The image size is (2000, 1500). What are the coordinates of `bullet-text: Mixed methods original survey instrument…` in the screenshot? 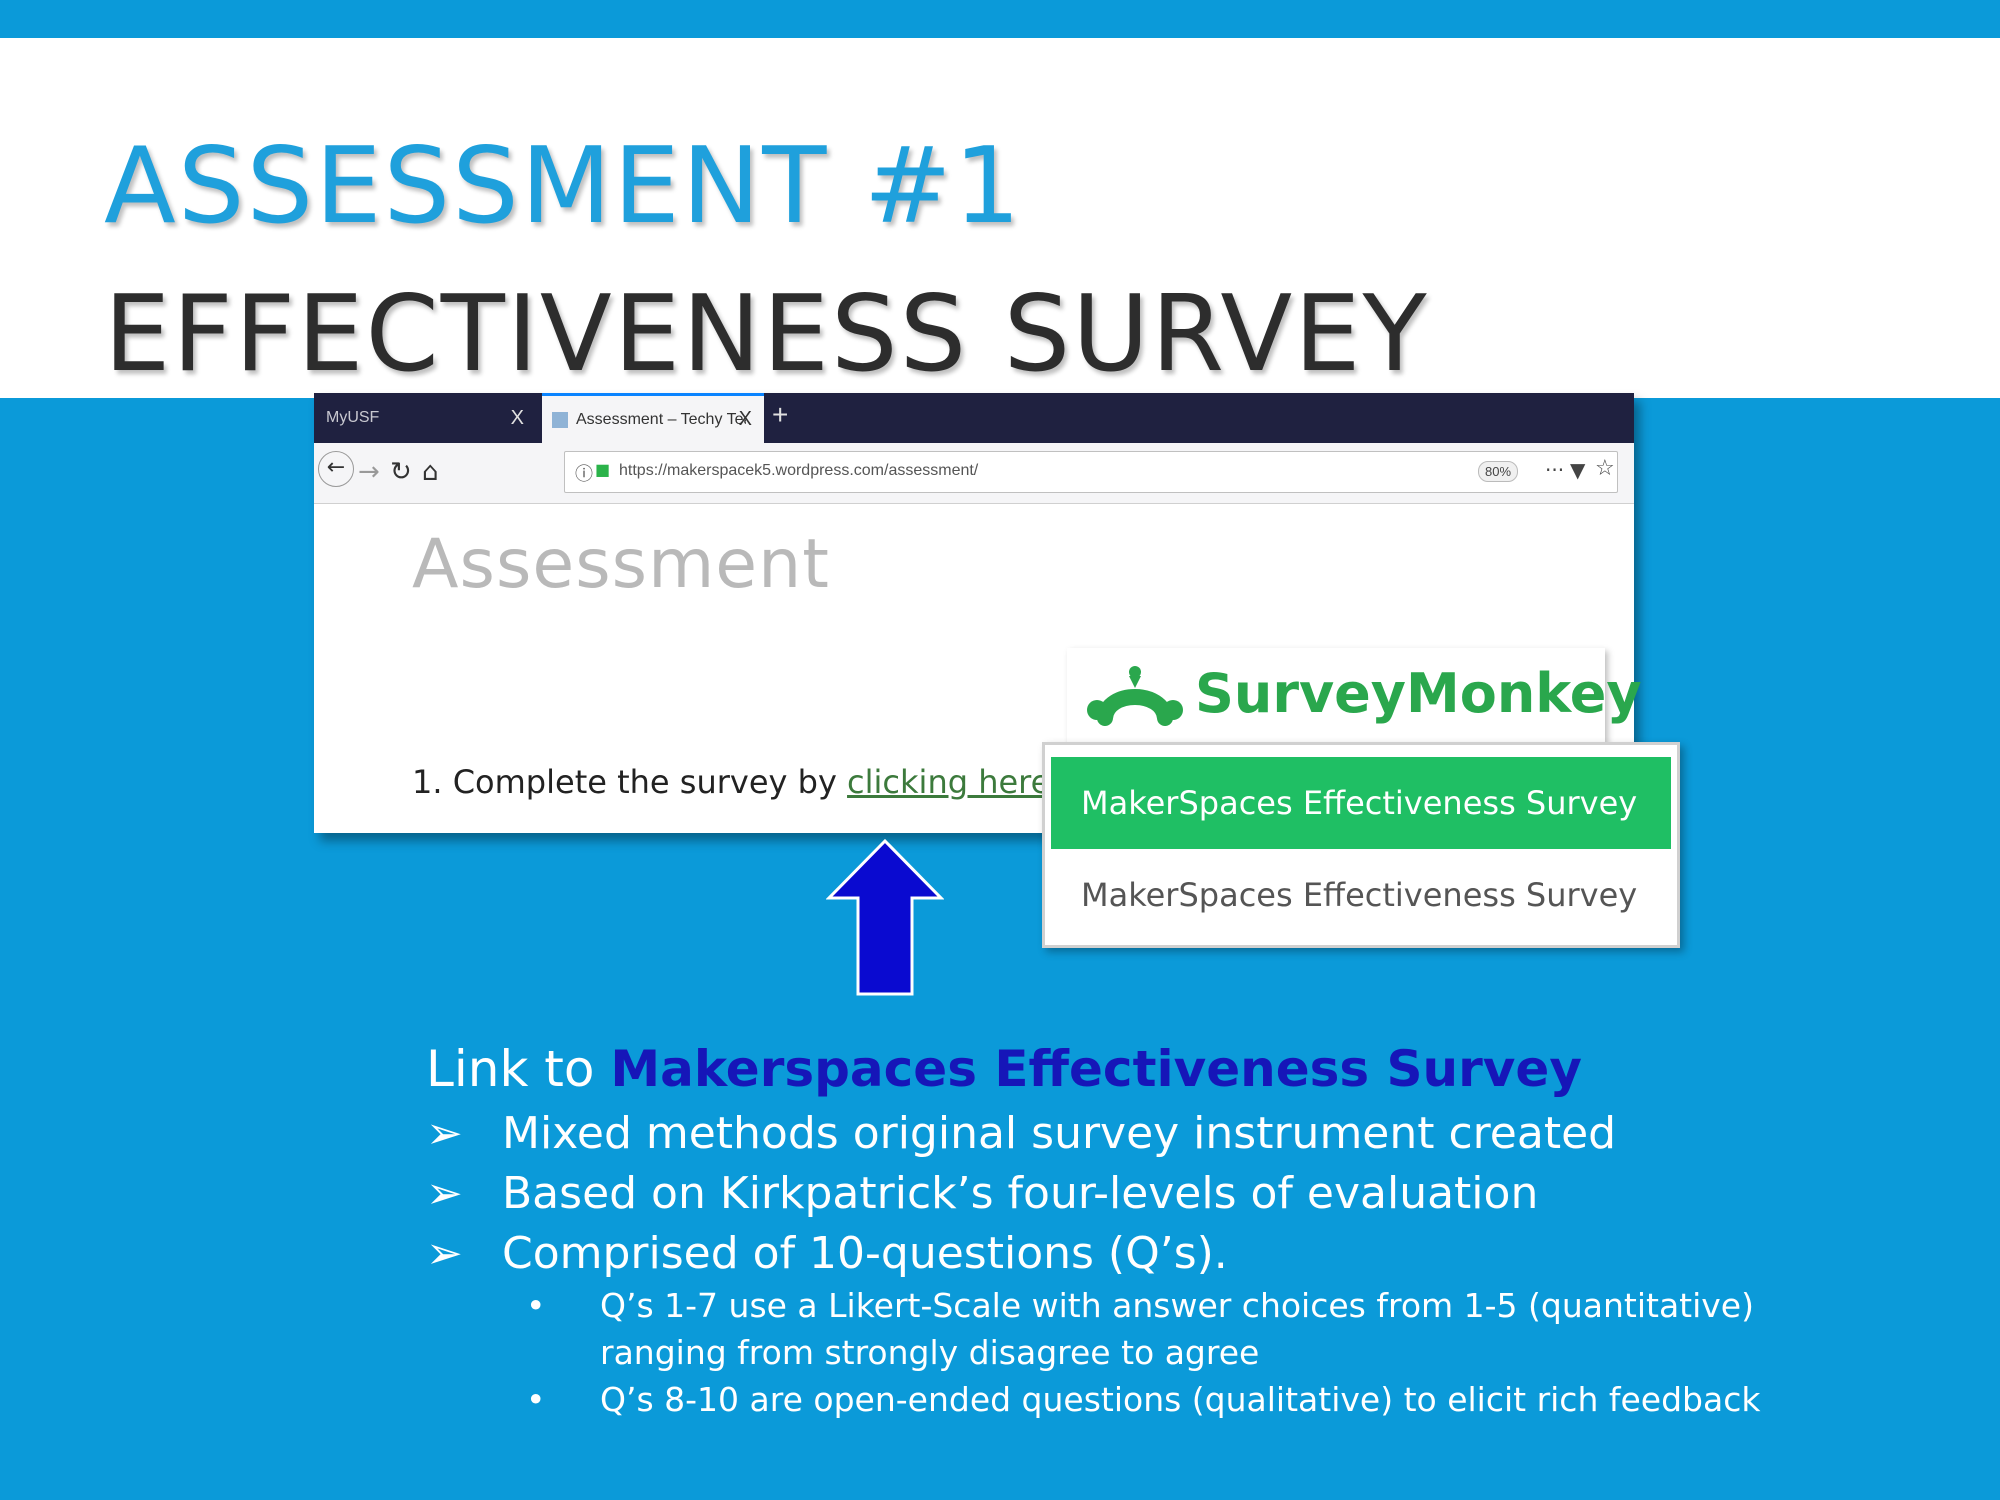 It's located at (1059, 1133).